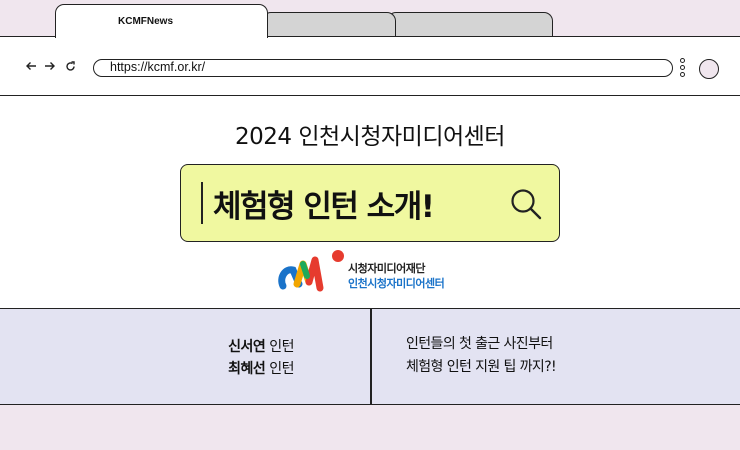 The width and height of the screenshot is (740, 450). What do you see at coordinates (396, 283) in the screenshot?
I see `logo-text-center: 인천시청자미디어센터` at bounding box center [396, 283].